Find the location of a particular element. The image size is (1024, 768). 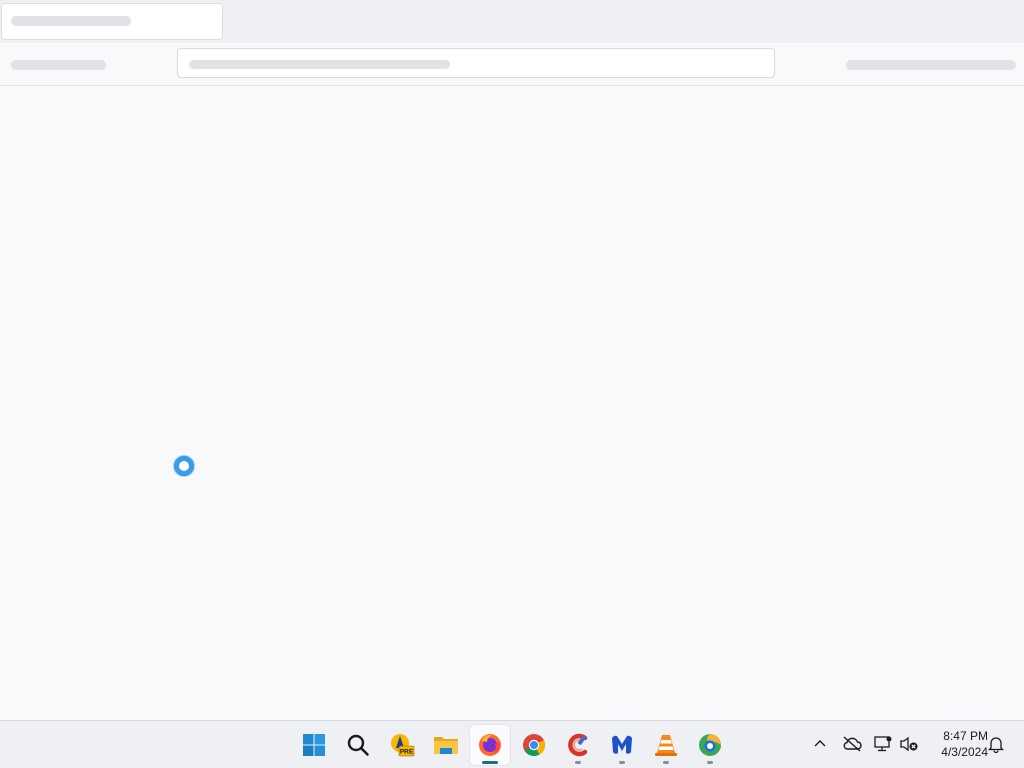

network-disconnected-icon is located at coordinates (883, 744).